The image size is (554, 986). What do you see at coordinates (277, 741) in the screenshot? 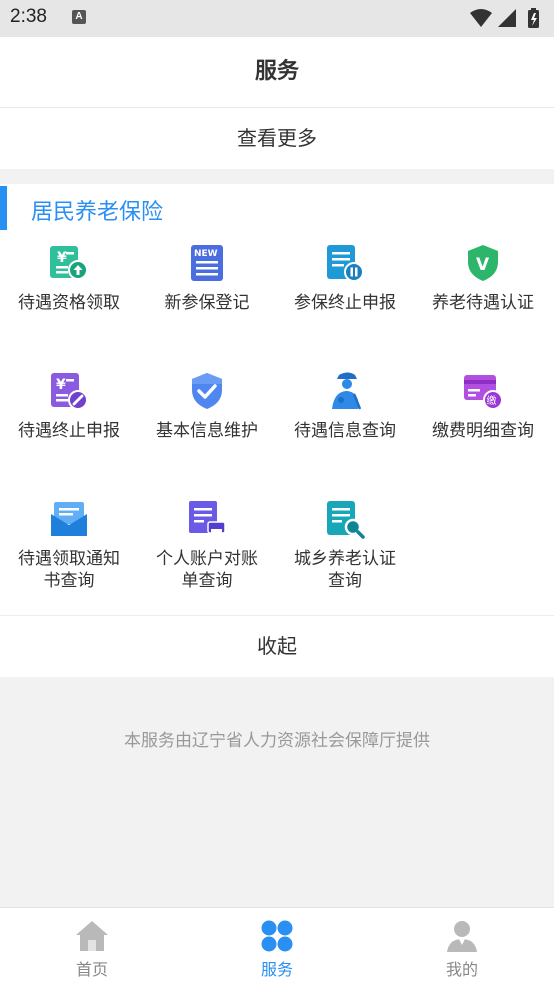
I see `provider-note: 本服务由辽宁省人力资源社会保障厅提供` at bounding box center [277, 741].